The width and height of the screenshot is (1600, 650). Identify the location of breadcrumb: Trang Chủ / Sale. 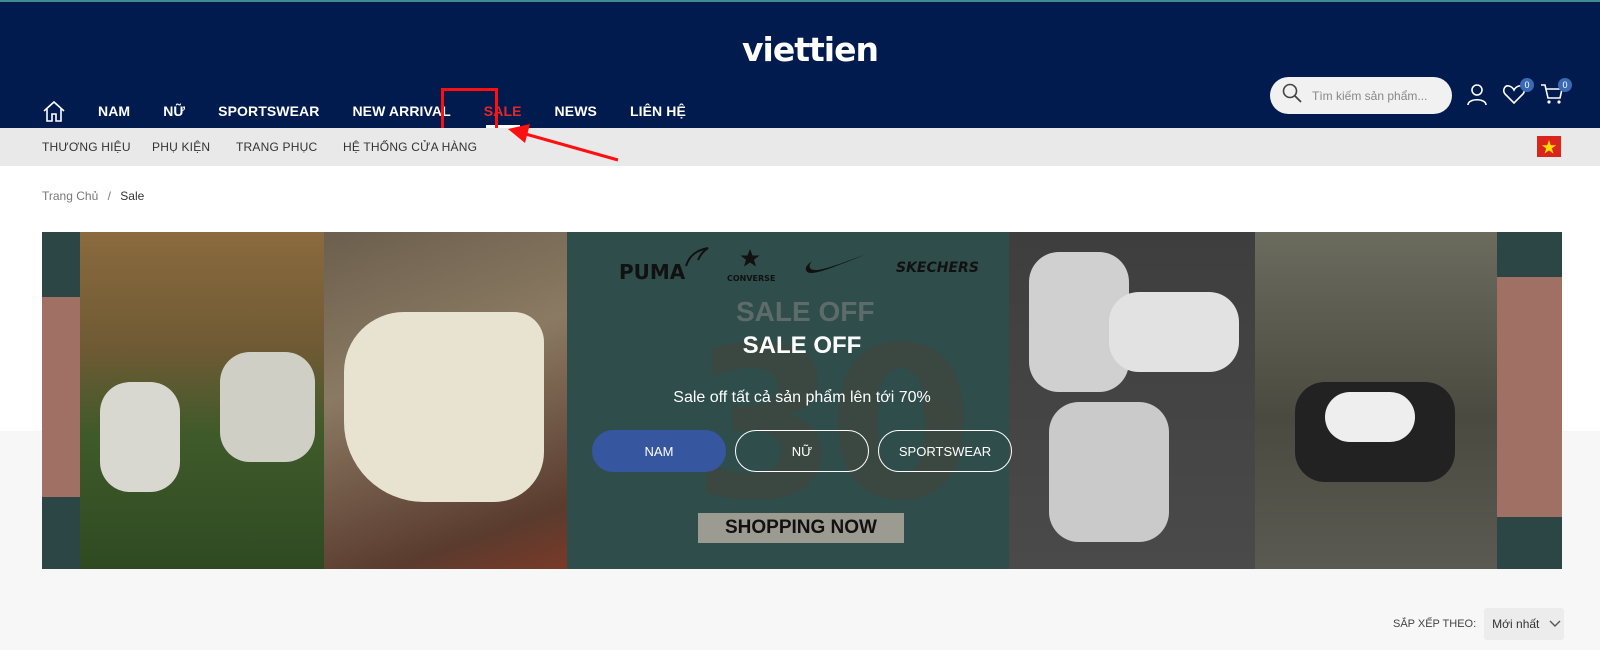
(93, 196).